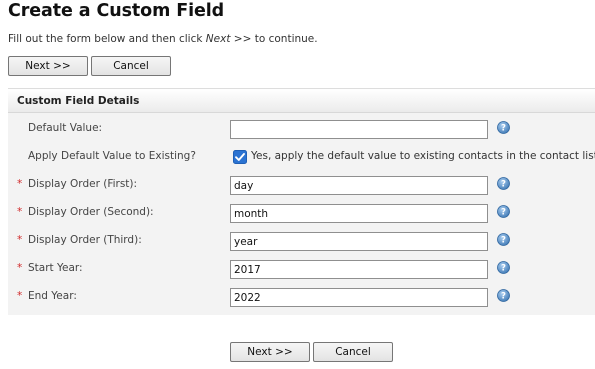 The height and width of the screenshot is (369, 595). What do you see at coordinates (301, 101) in the screenshot?
I see `panel-header: Custom Field Details` at bounding box center [301, 101].